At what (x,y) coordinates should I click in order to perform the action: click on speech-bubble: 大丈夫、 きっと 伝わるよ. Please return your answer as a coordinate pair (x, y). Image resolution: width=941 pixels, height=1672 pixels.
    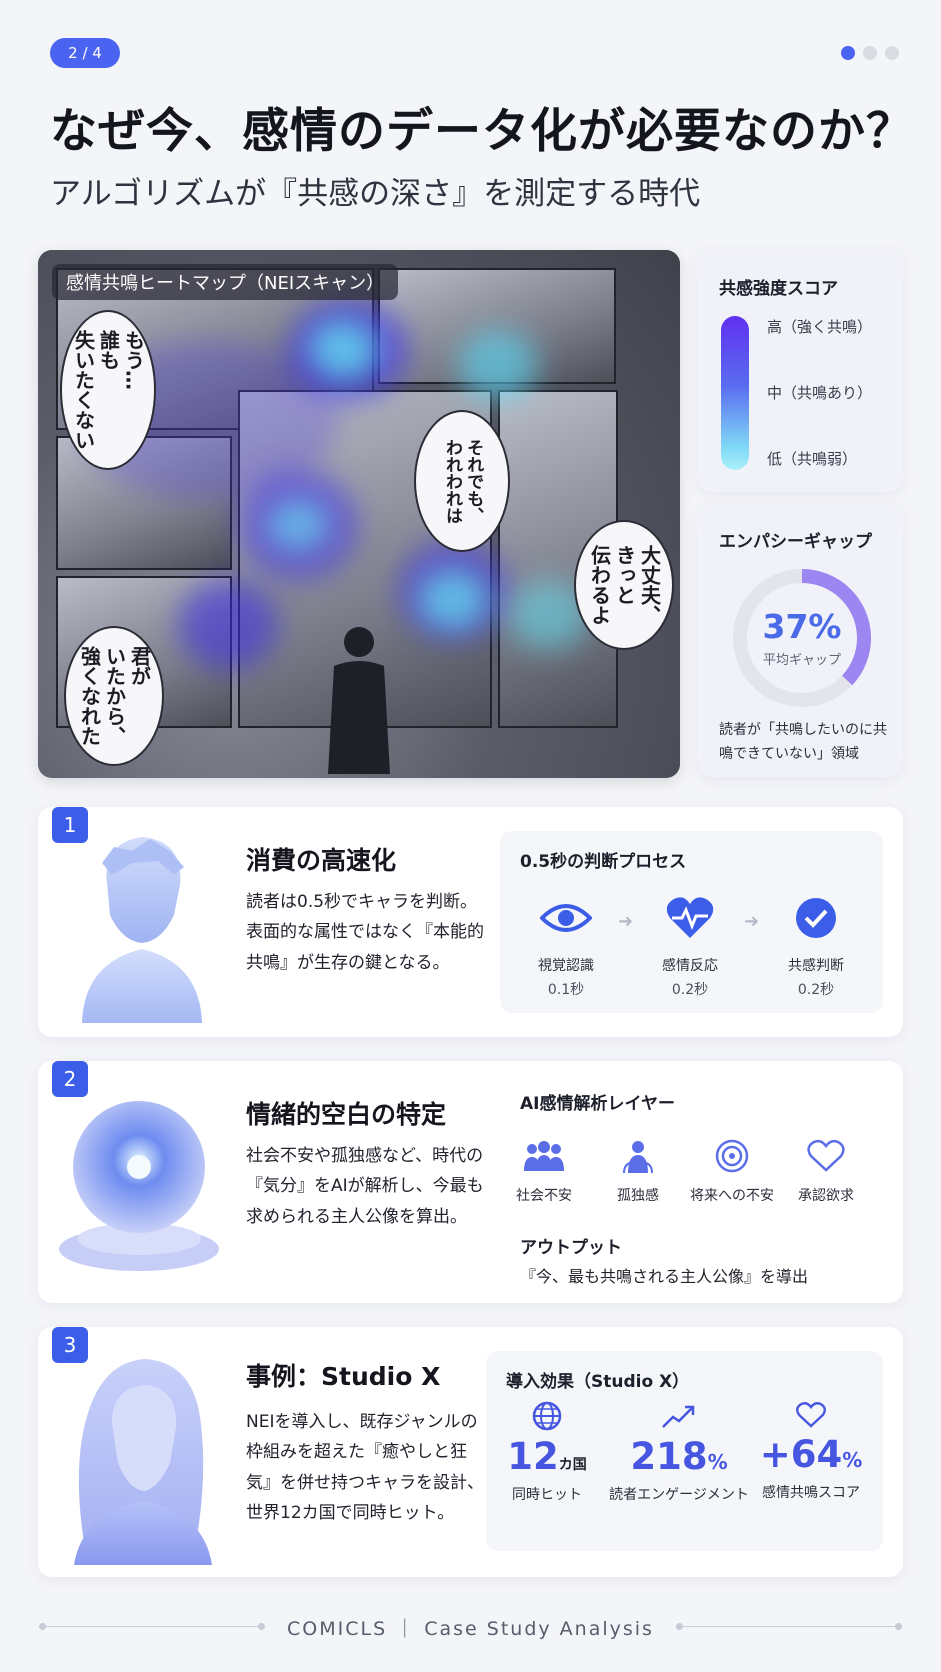
    Looking at the image, I should click on (624, 585).